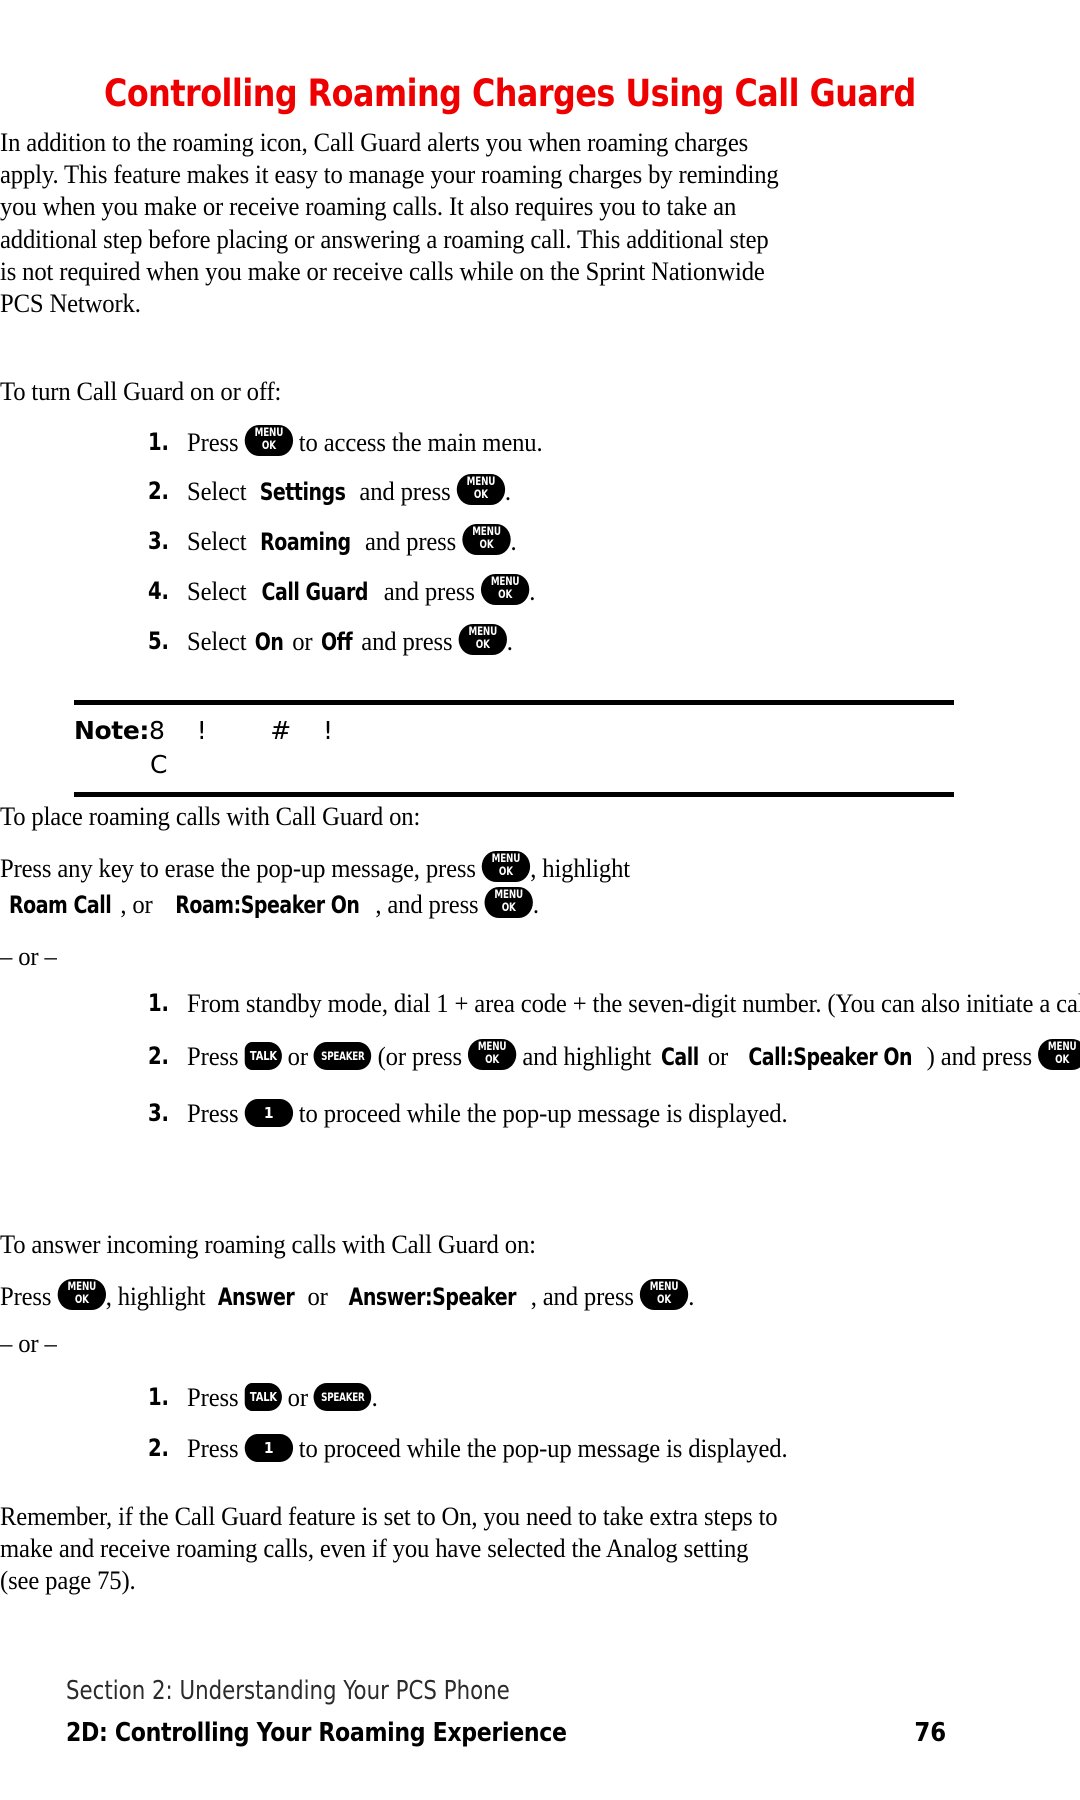  What do you see at coordinates (256, 1297) in the screenshot?
I see `ui-term-answer: Answer` at bounding box center [256, 1297].